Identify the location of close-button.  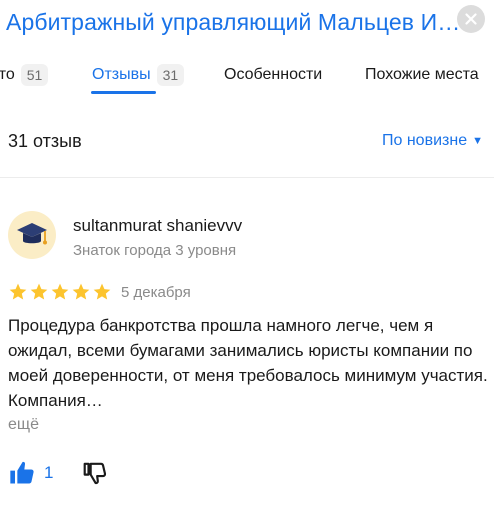
(471, 19).